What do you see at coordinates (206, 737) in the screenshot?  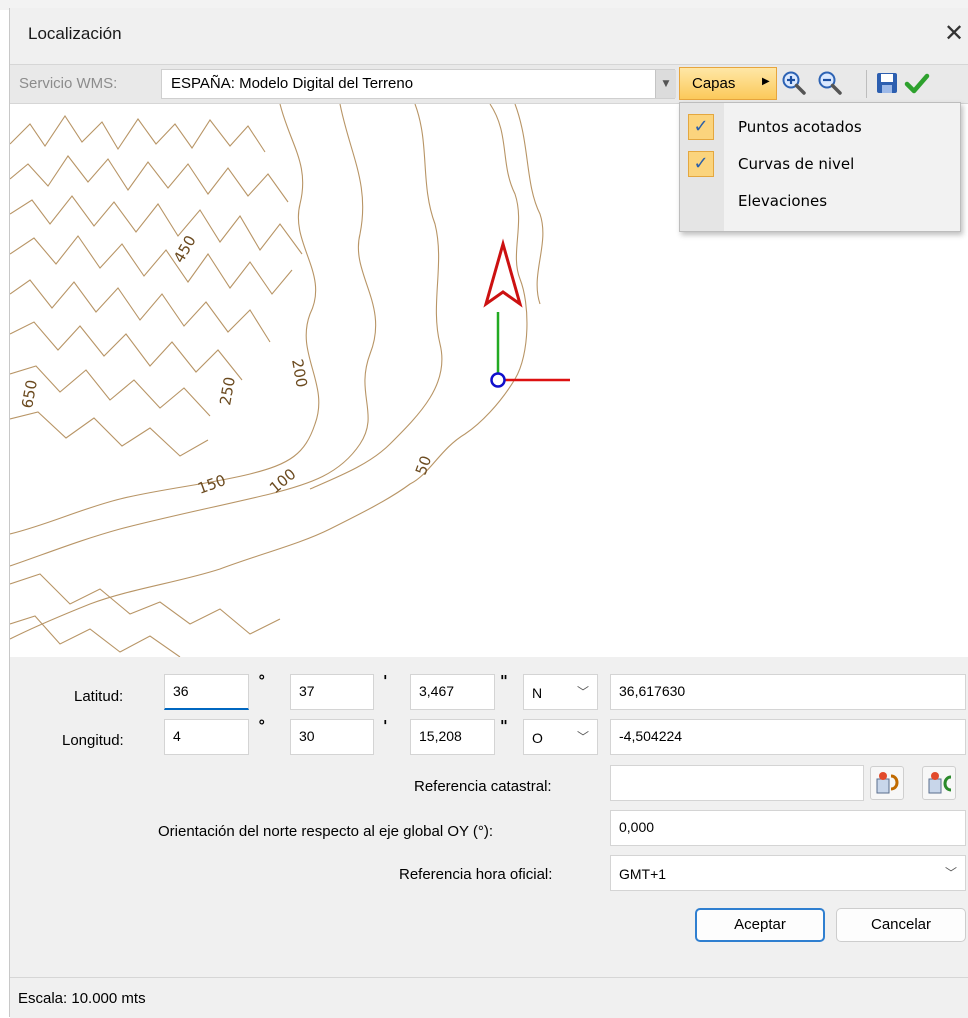 I see `longitude-degrees-input: 4` at bounding box center [206, 737].